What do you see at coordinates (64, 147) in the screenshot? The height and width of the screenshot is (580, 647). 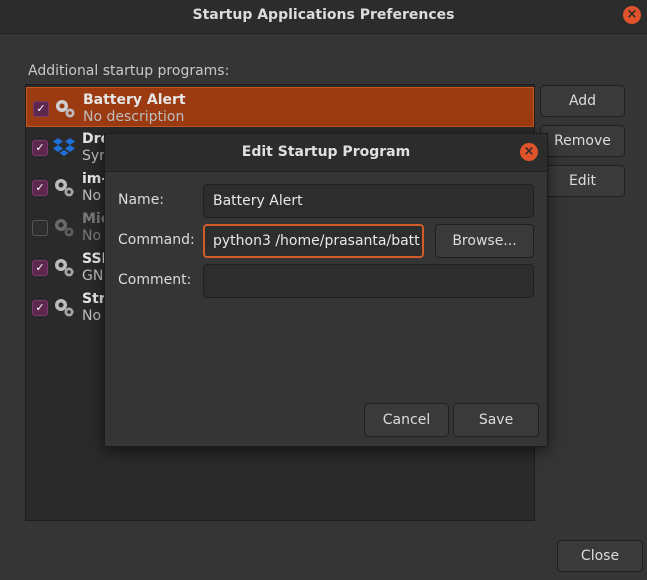 I see `dropbox-icon` at bounding box center [64, 147].